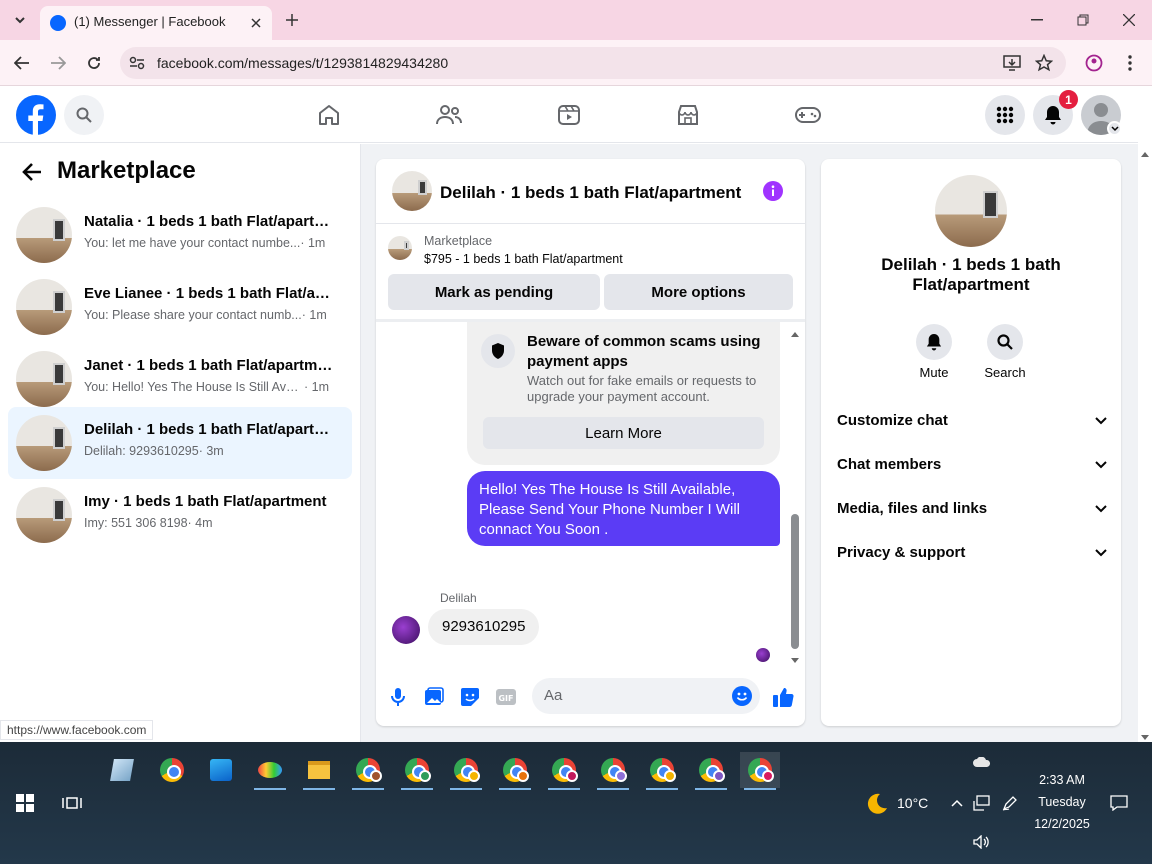 The image size is (1152, 864). What do you see at coordinates (1062, 824) in the screenshot?
I see `clock-date: 12/2/2025` at bounding box center [1062, 824].